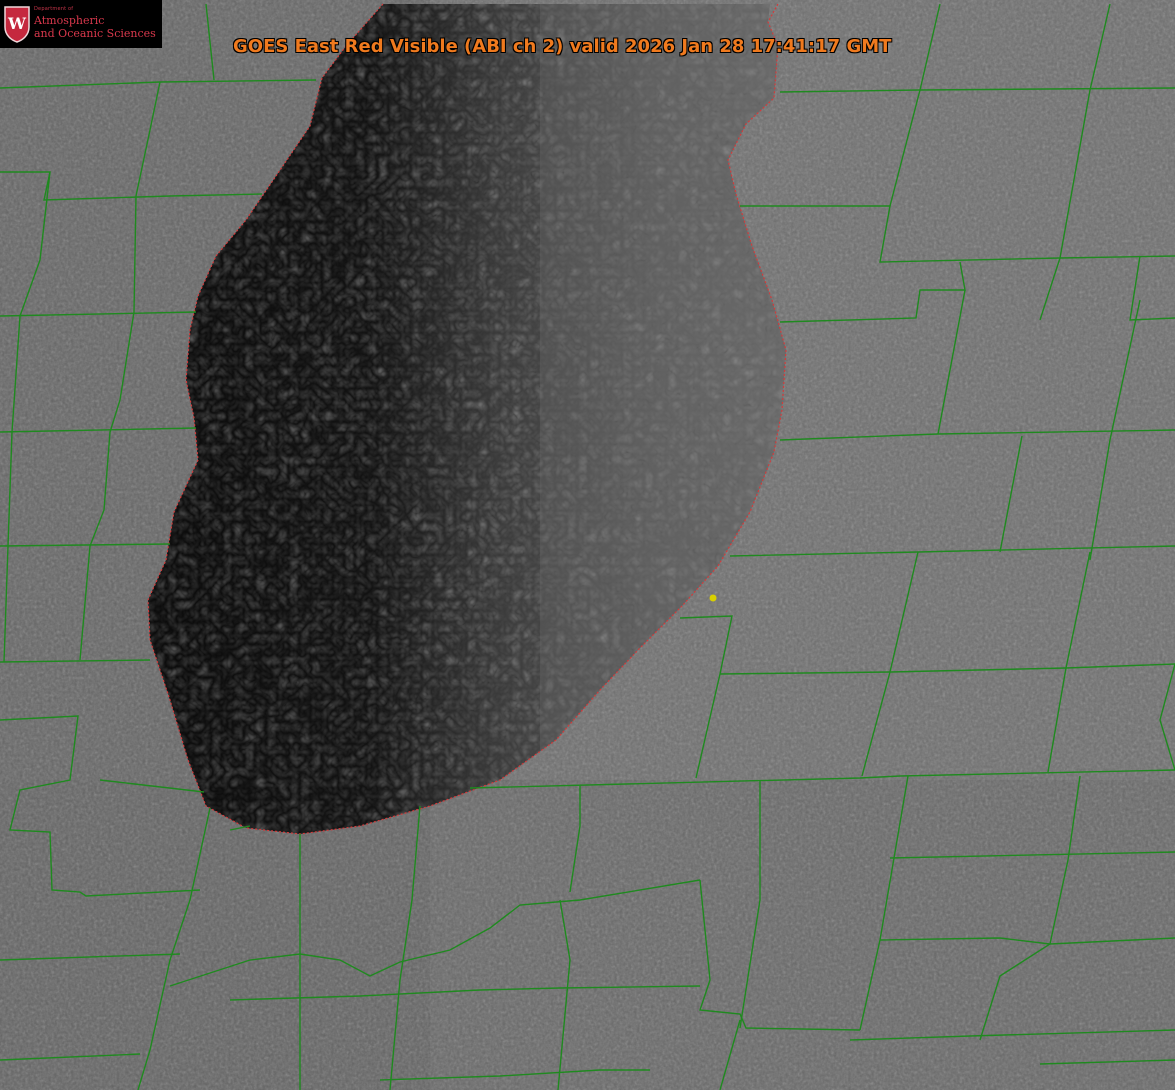 The height and width of the screenshot is (1090, 1175). I want to click on svg-text: W, so click(17, 23).